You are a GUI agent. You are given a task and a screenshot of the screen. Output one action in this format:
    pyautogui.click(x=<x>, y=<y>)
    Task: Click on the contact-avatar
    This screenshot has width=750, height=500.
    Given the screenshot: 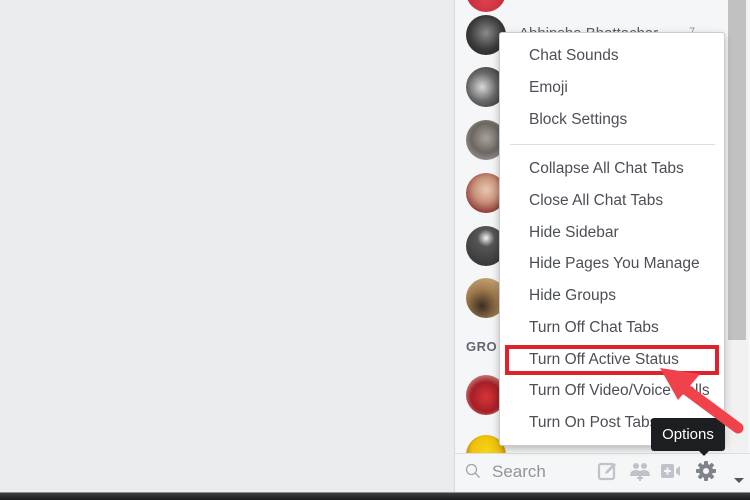 What is the action you would take?
    pyautogui.click(x=486, y=6)
    